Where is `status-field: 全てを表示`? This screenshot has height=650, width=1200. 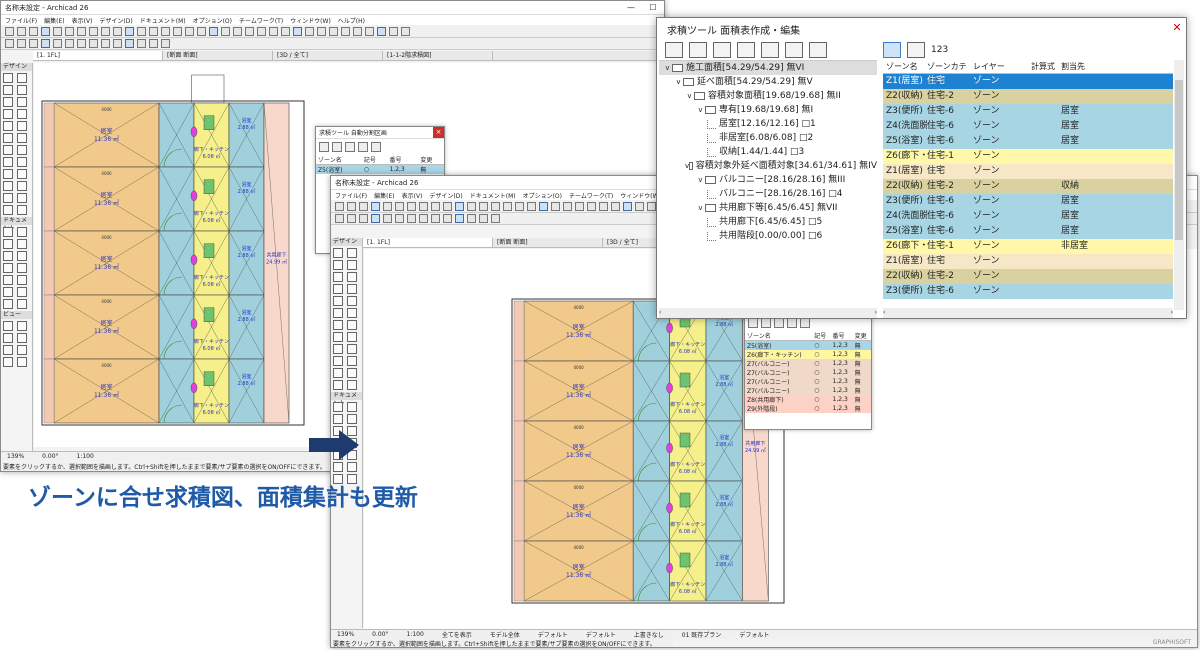
status-field: 全てを表示 is located at coordinates (457, 634).